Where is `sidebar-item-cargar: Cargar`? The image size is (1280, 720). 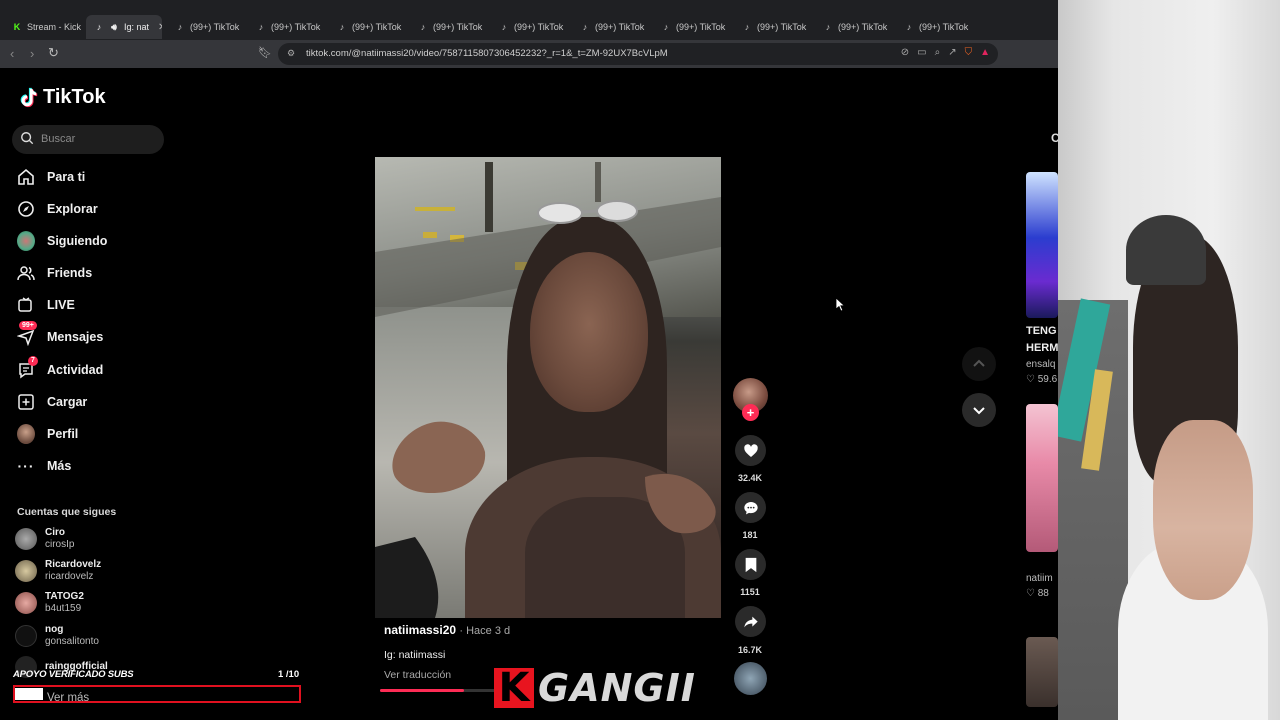
sidebar-item-cargar: Cargar is located at coordinates (52, 402).